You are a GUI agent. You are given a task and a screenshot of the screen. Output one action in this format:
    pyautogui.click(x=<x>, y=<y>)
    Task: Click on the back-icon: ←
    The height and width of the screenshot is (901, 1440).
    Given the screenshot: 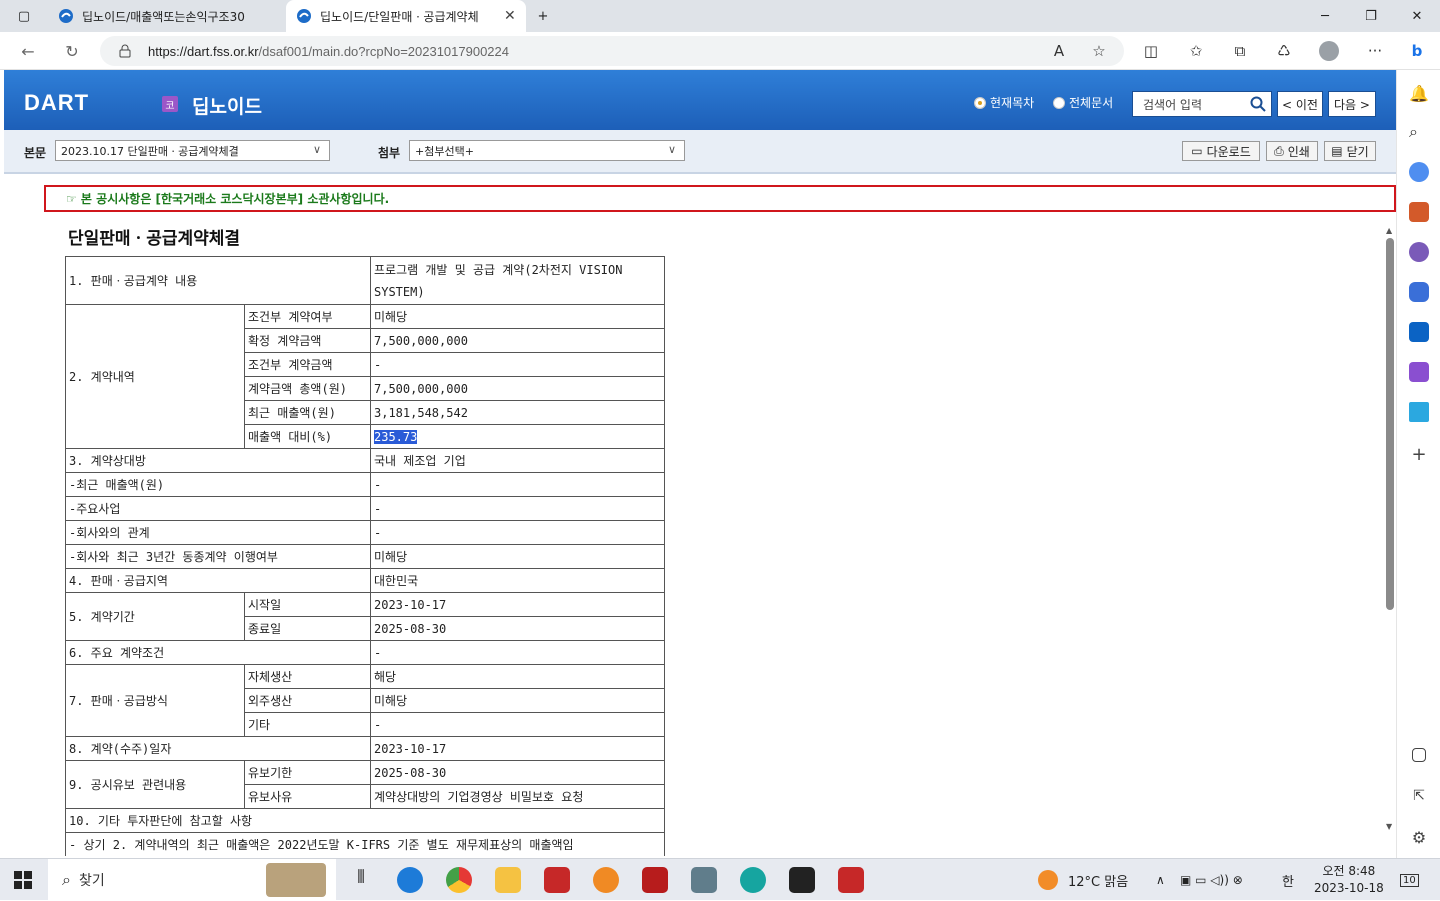 What is the action you would take?
    pyautogui.click(x=28, y=51)
    